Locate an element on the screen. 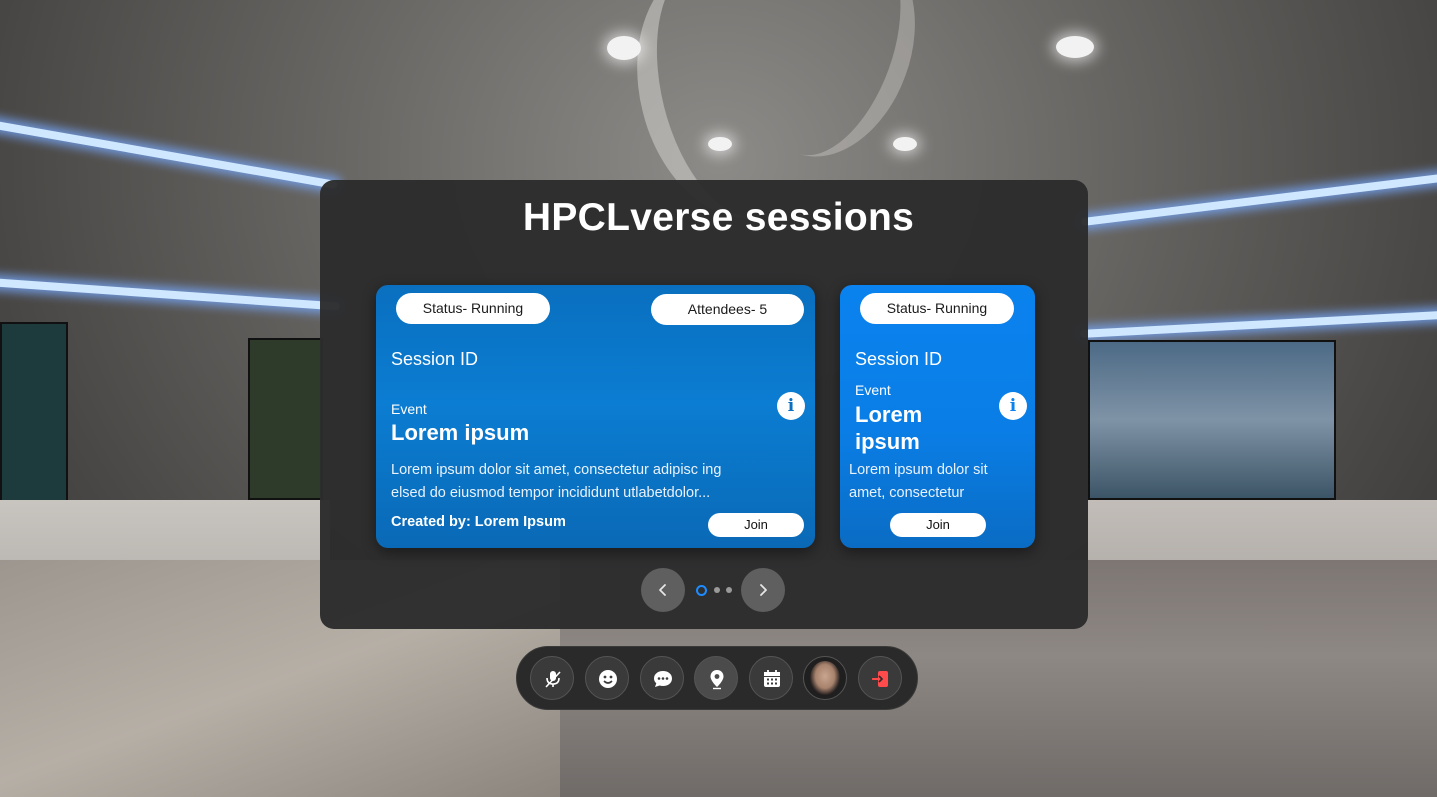 The height and width of the screenshot is (797, 1437). calendar-button is located at coordinates (771, 678).